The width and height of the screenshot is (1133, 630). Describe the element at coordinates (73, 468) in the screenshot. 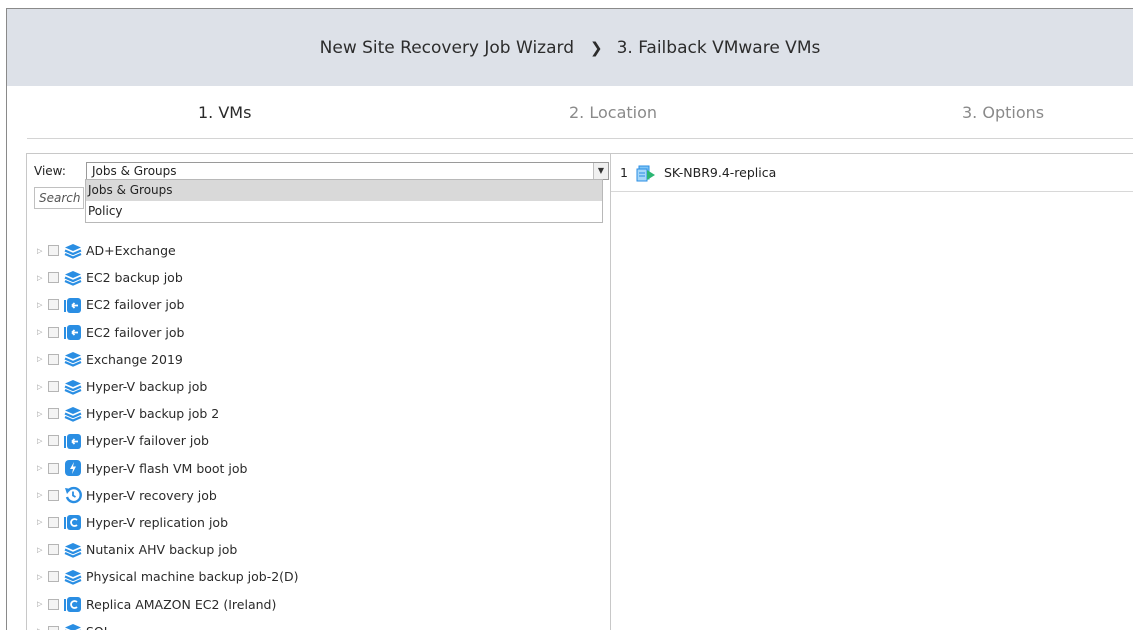

I see `flash-boot-job-icon` at that location.